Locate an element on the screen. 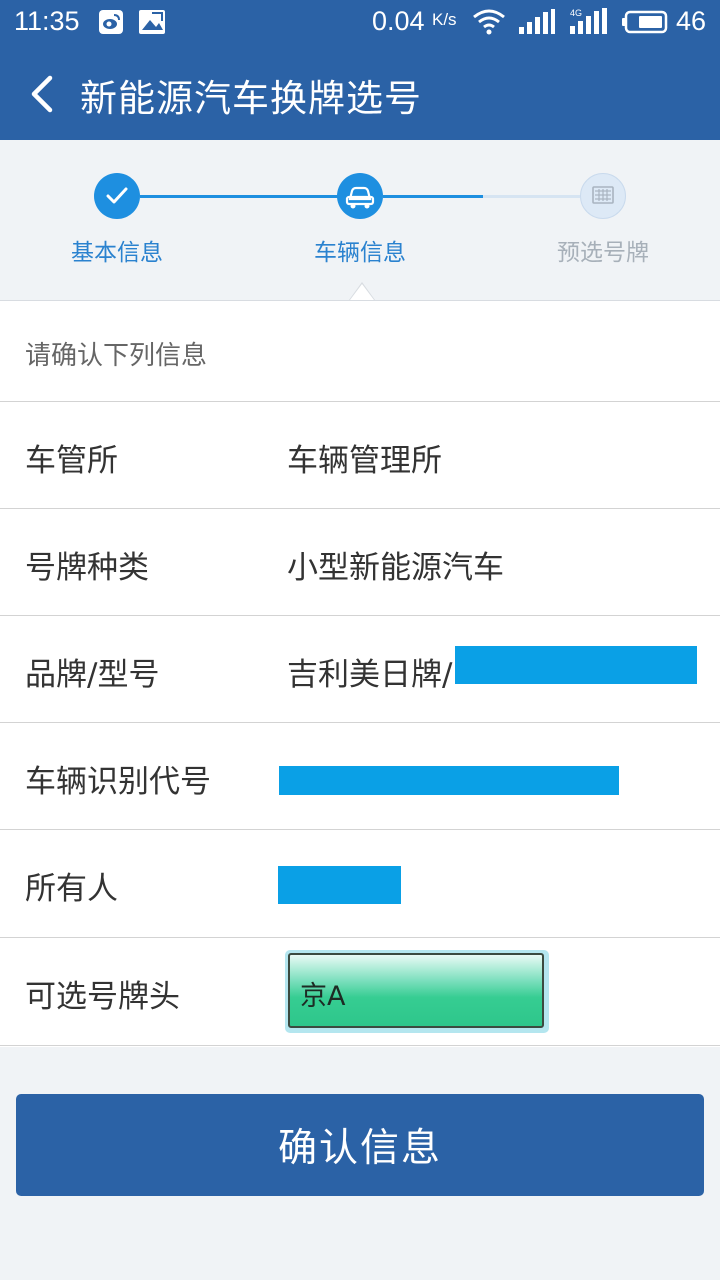  row-plate-prefix: 可选号牌头 京A is located at coordinates (360, 991).